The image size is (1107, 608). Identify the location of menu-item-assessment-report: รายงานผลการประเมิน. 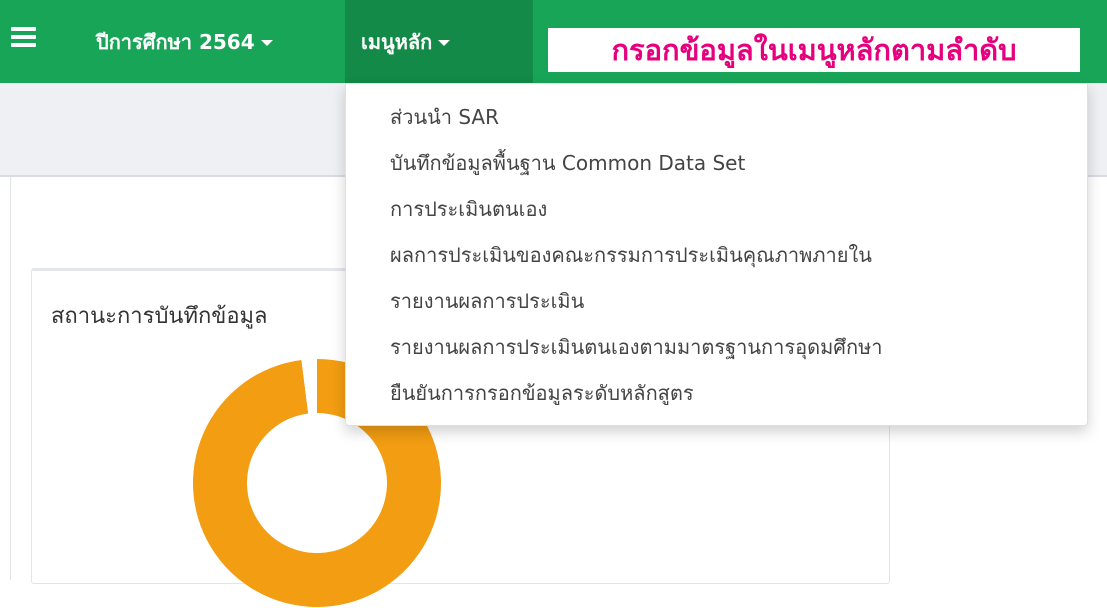
(716, 301).